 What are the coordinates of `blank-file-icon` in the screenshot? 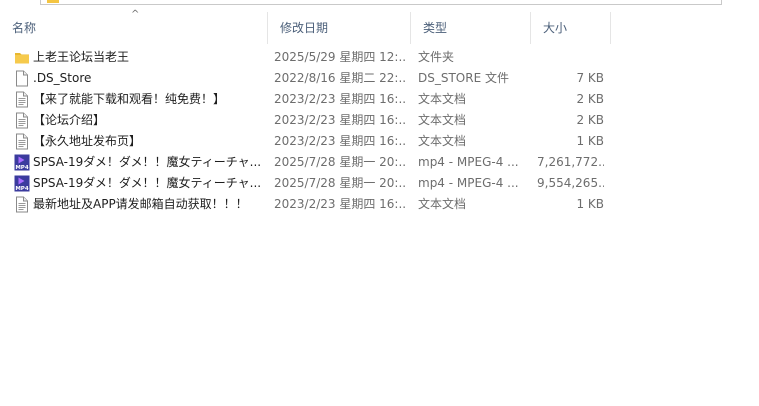 It's located at (22, 78).